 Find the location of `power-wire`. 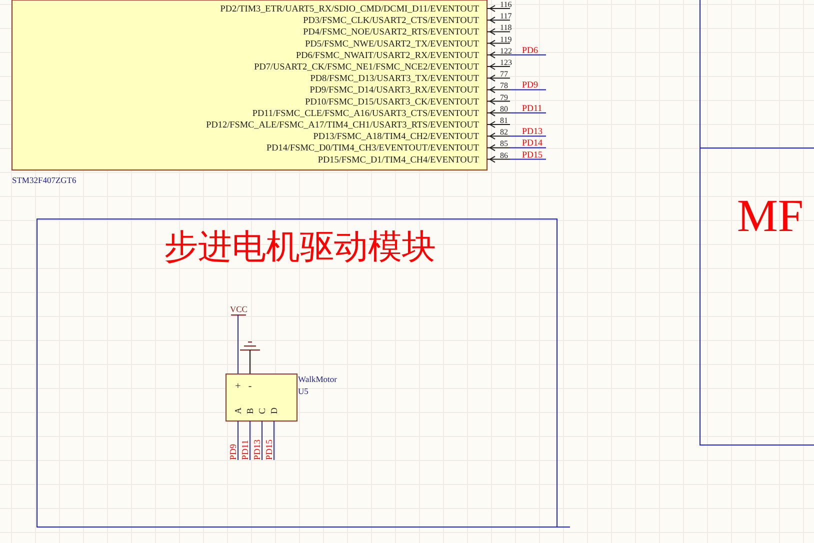

power-wire is located at coordinates (238, 344).